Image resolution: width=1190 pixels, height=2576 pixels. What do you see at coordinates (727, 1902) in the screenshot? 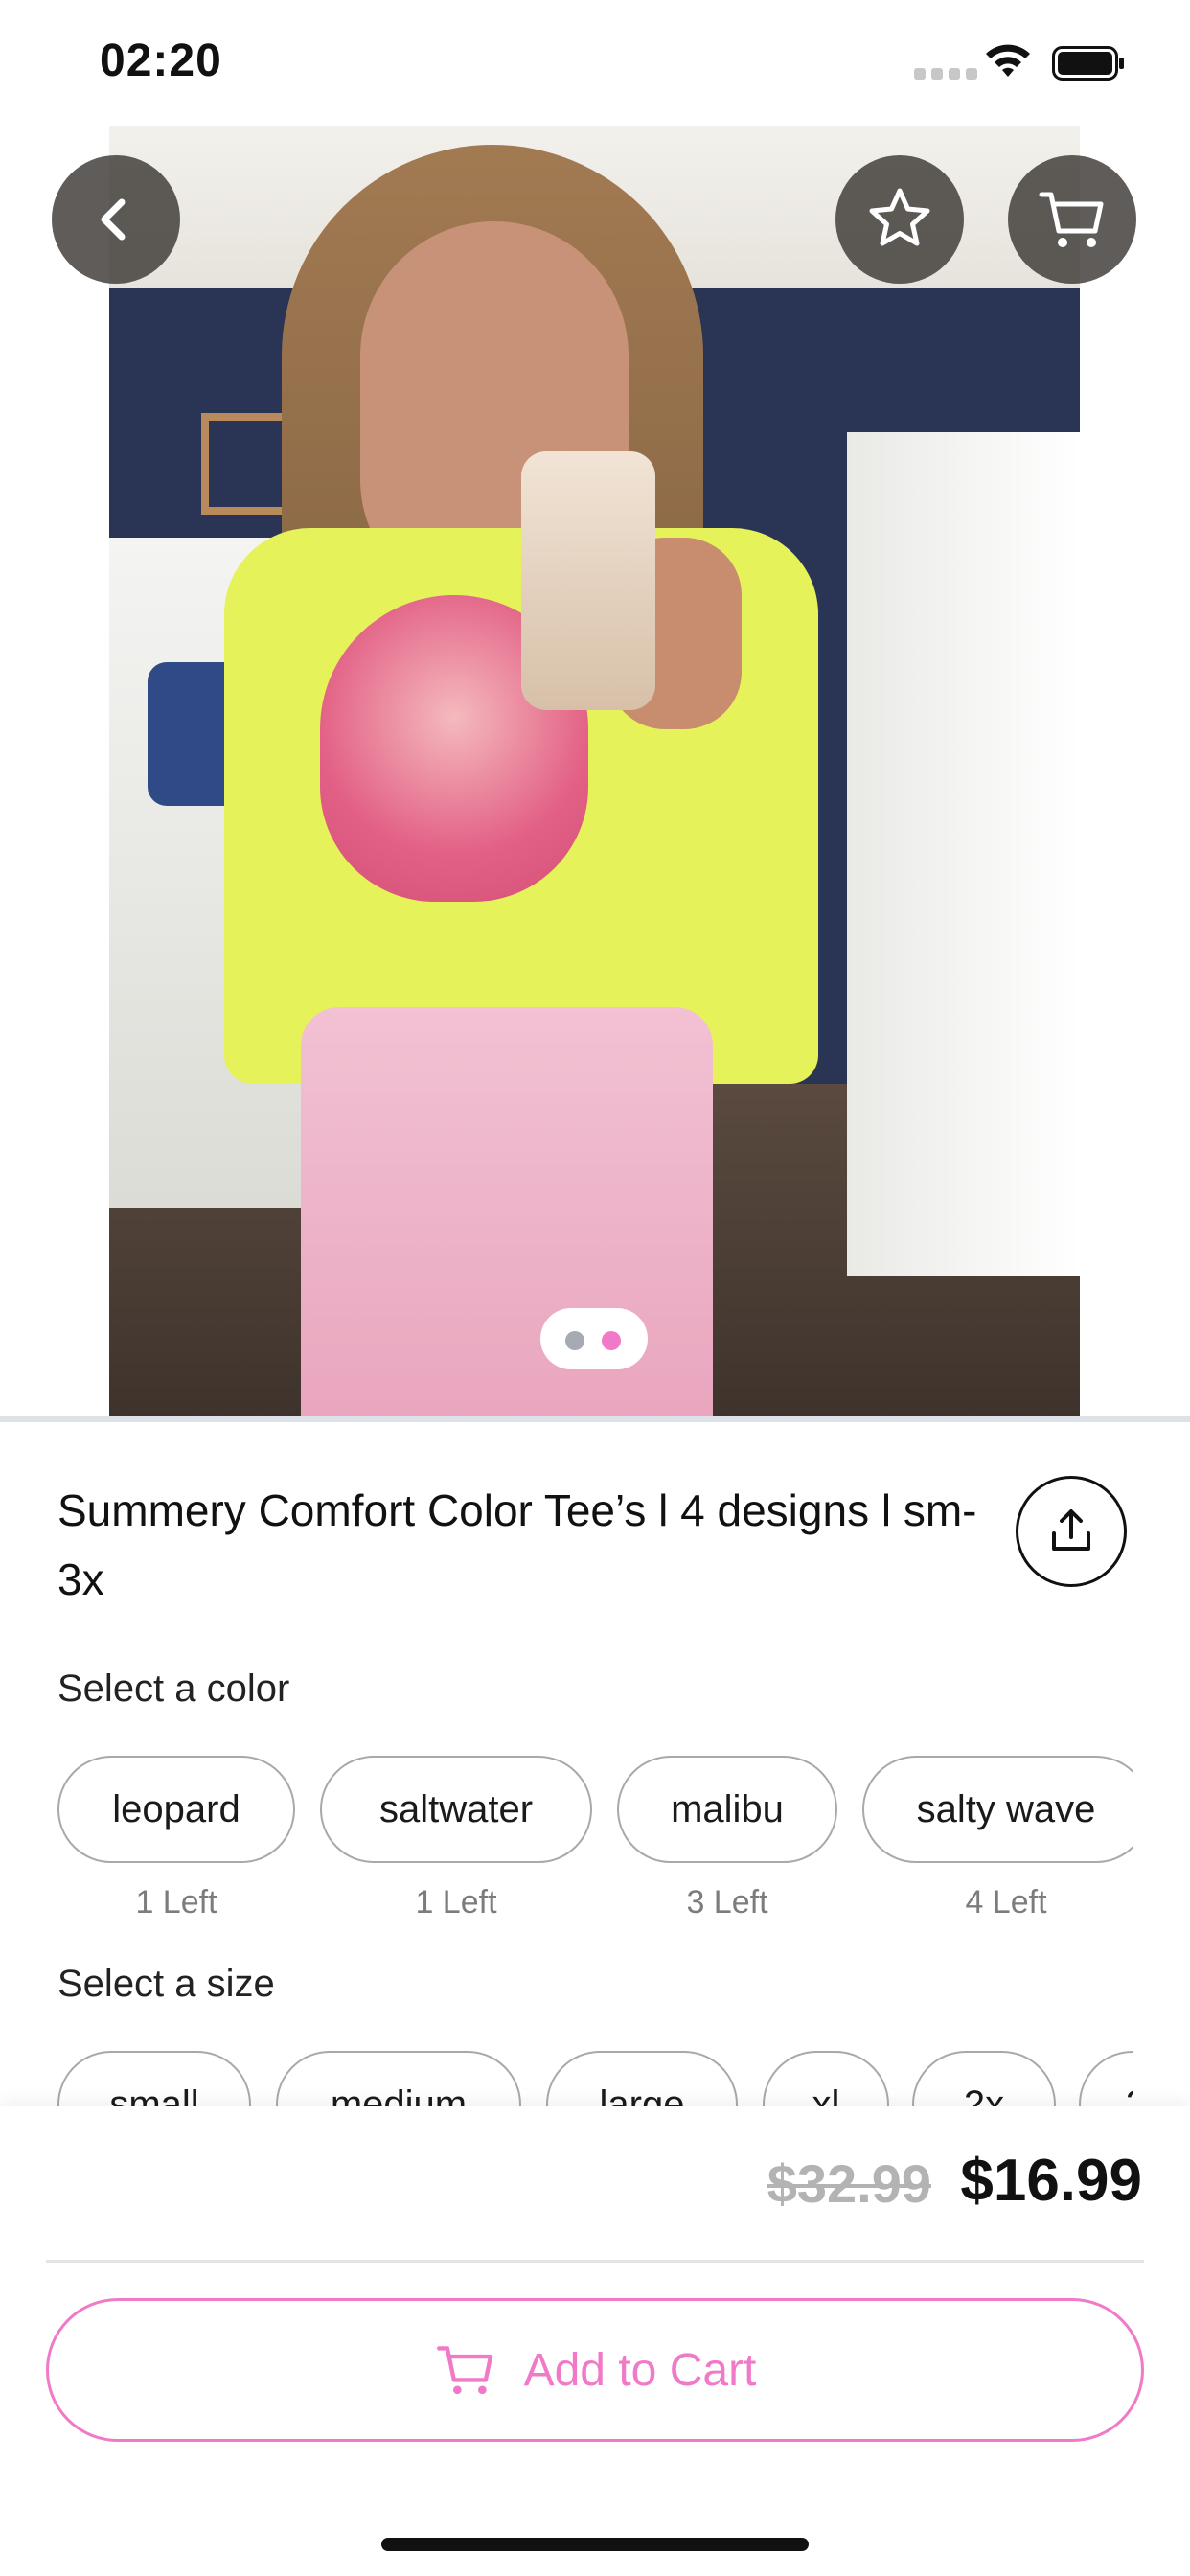
I see `stock-label: 3 Left` at bounding box center [727, 1902].